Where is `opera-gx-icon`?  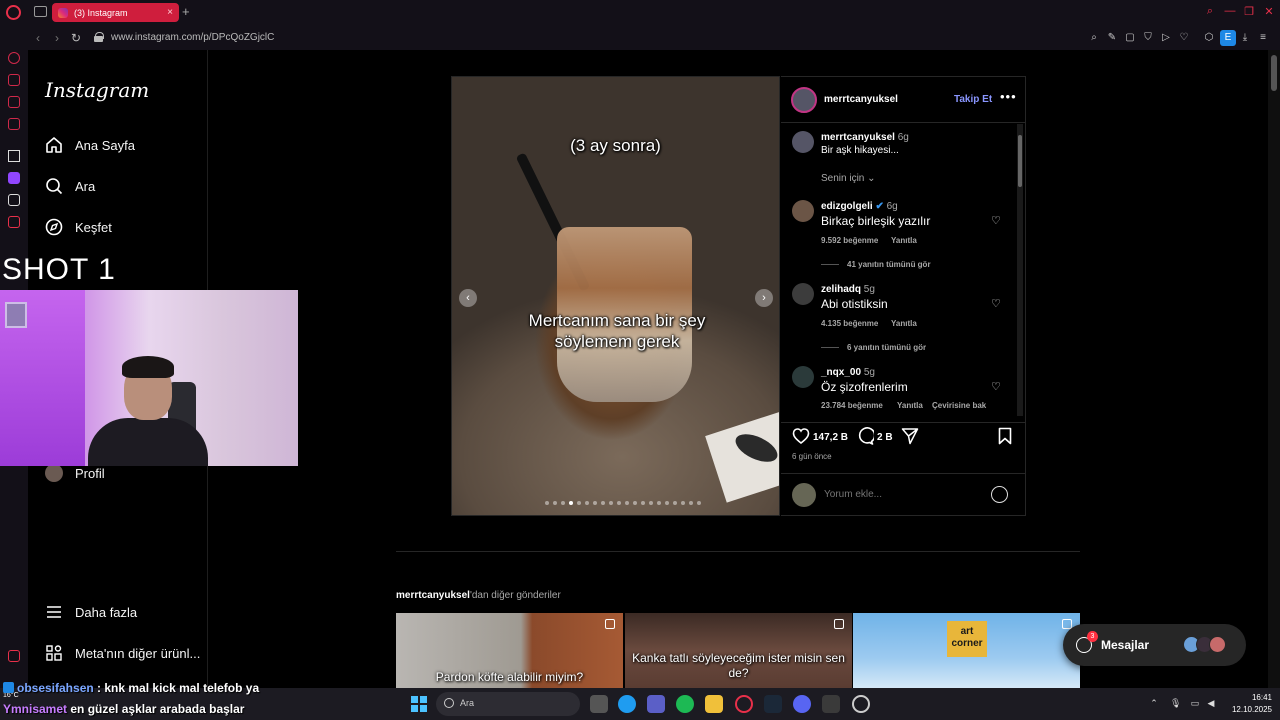 opera-gx-icon is located at coordinates (744, 704).